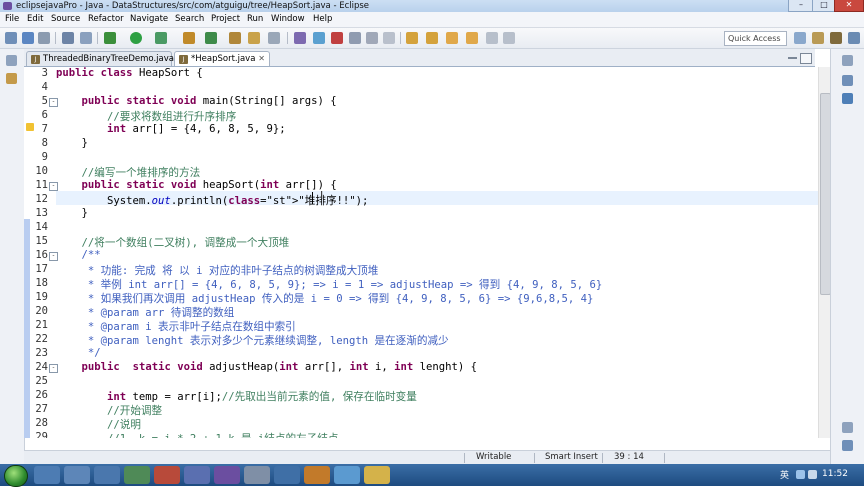  Describe the element at coordinates (257, 475) in the screenshot. I see `terminal-taskbar-icon` at that location.